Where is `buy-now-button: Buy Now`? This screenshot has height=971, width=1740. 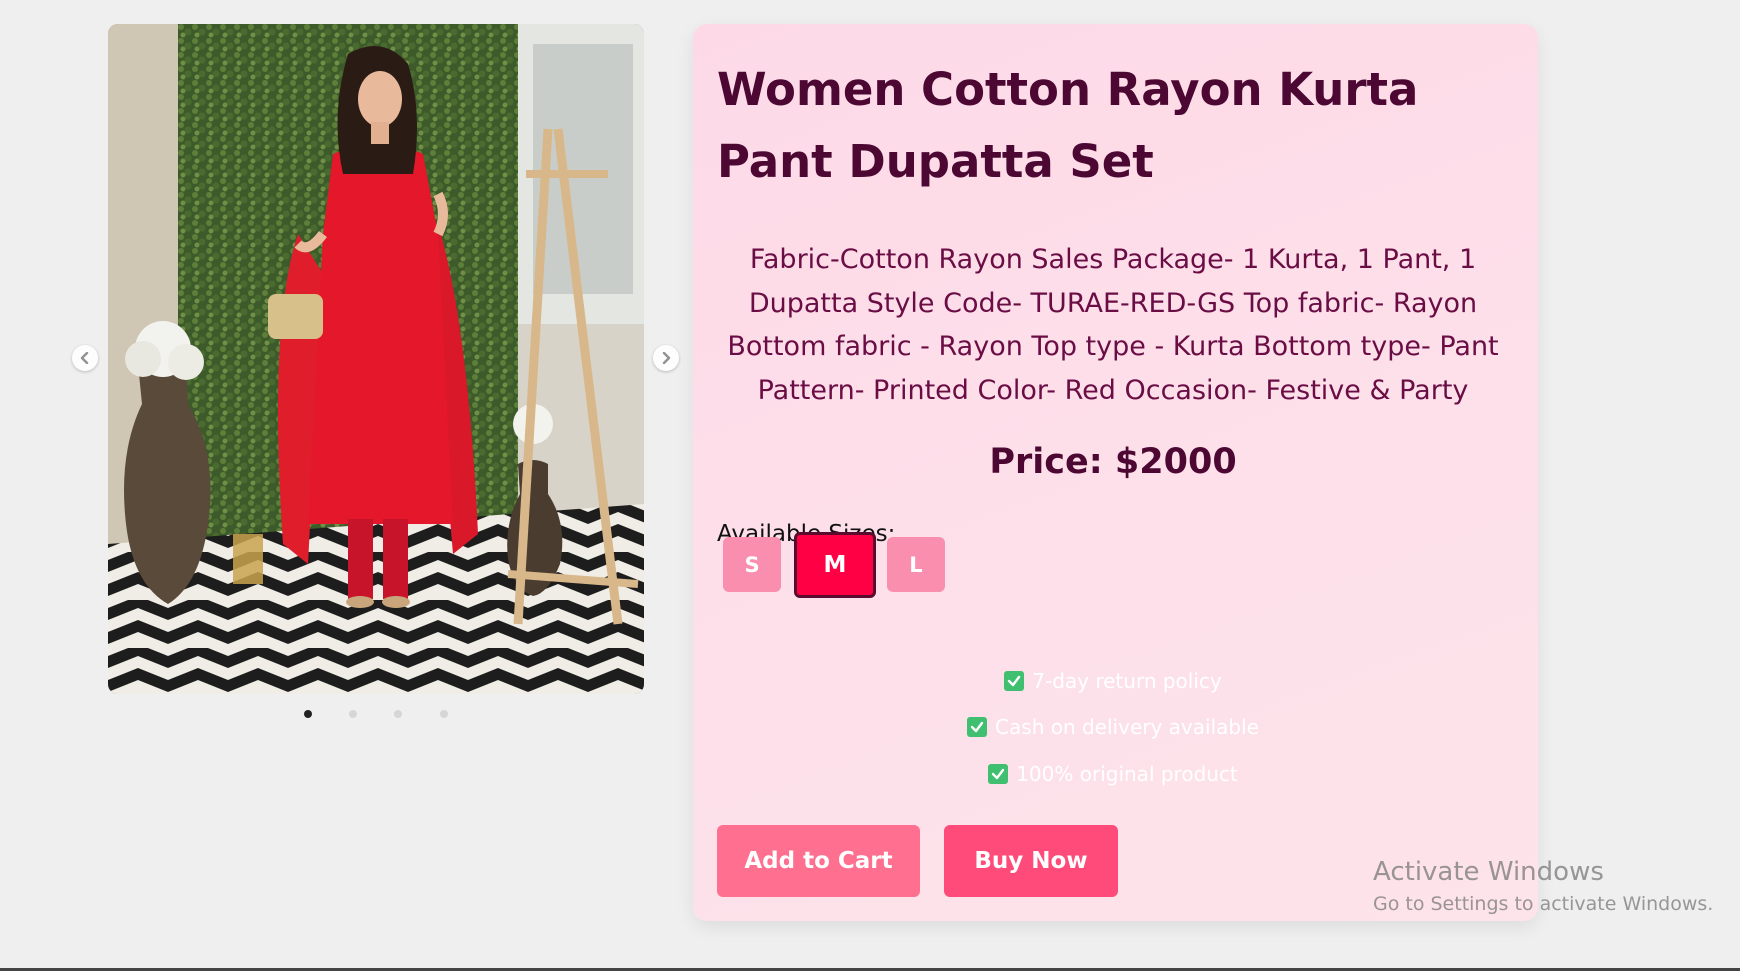 buy-now-button: Buy Now is located at coordinates (1031, 861).